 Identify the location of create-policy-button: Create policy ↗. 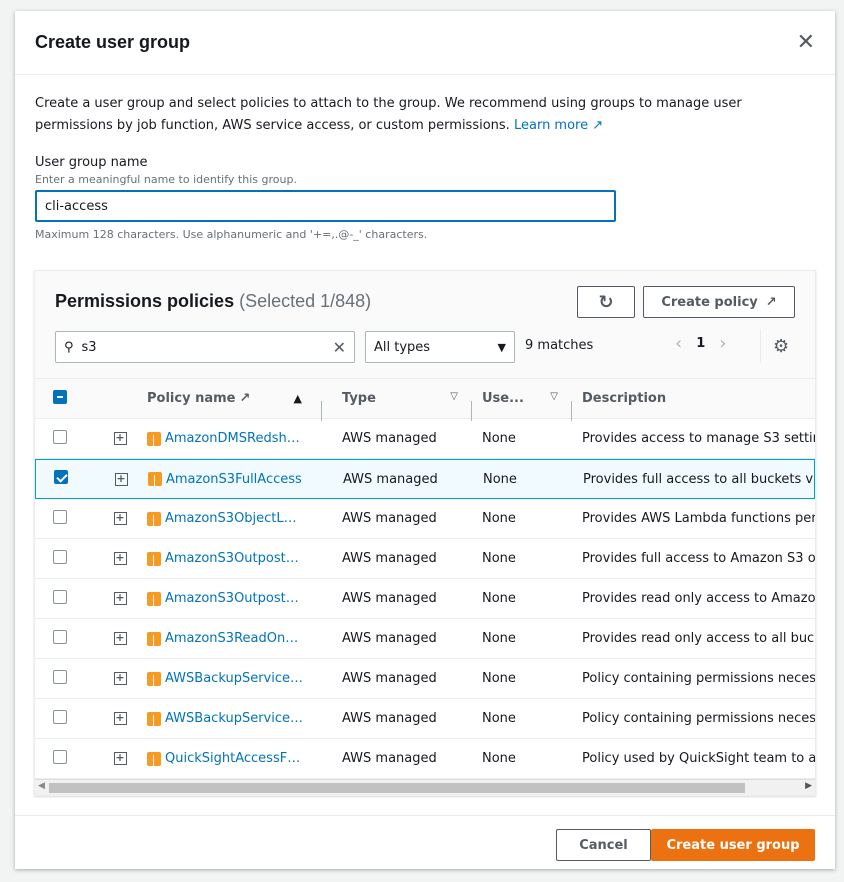
(719, 302).